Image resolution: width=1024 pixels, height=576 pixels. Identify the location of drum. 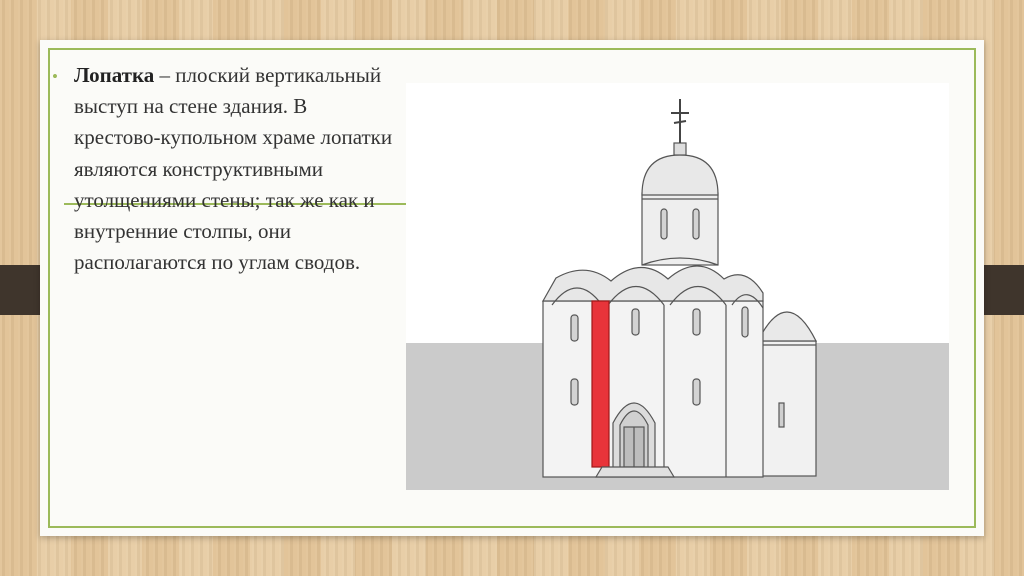
(680, 229).